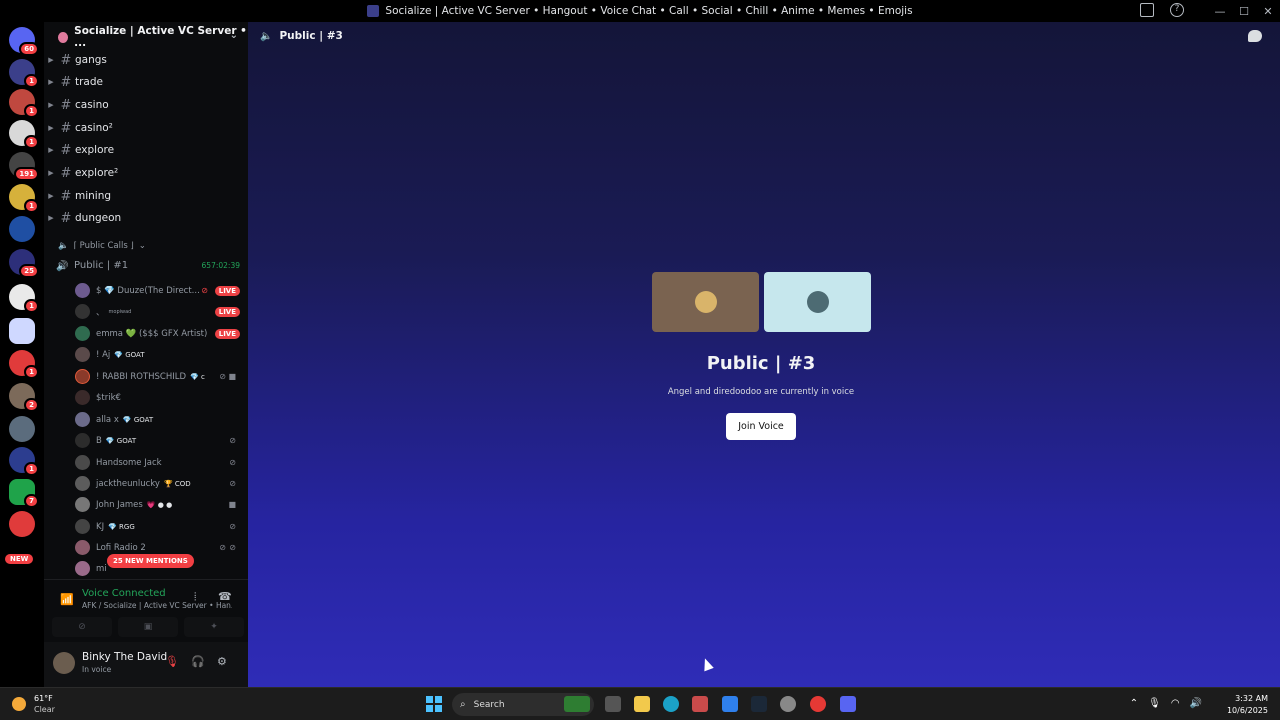 The height and width of the screenshot is (720, 1280). Describe the element at coordinates (102, 246) in the screenshot. I see `category-public-calls: 🔈 ⌈ Public Calls ⌋ ⌄` at that location.